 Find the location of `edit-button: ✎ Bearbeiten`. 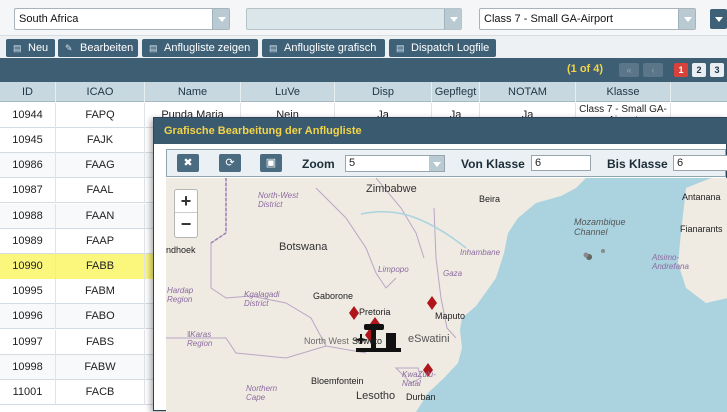

edit-button: ✎ Bearbeiten is located at coordinates (98, 48).